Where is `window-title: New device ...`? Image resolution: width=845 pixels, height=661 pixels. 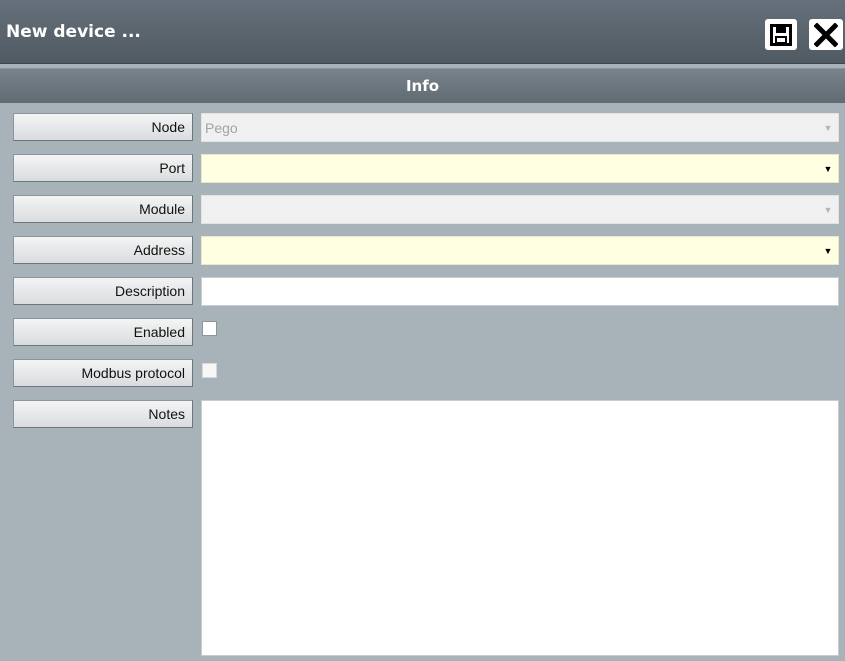
window-title: New device ... is located at coordinates (73, 32).